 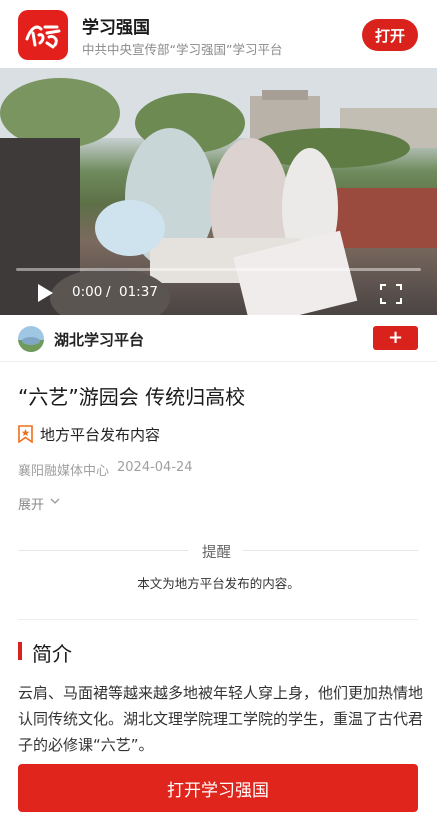 What do you see at coordinates (43, 35) in the screenshot?
I see `xuexi-logo-icon` at bounding box center [43, 35].